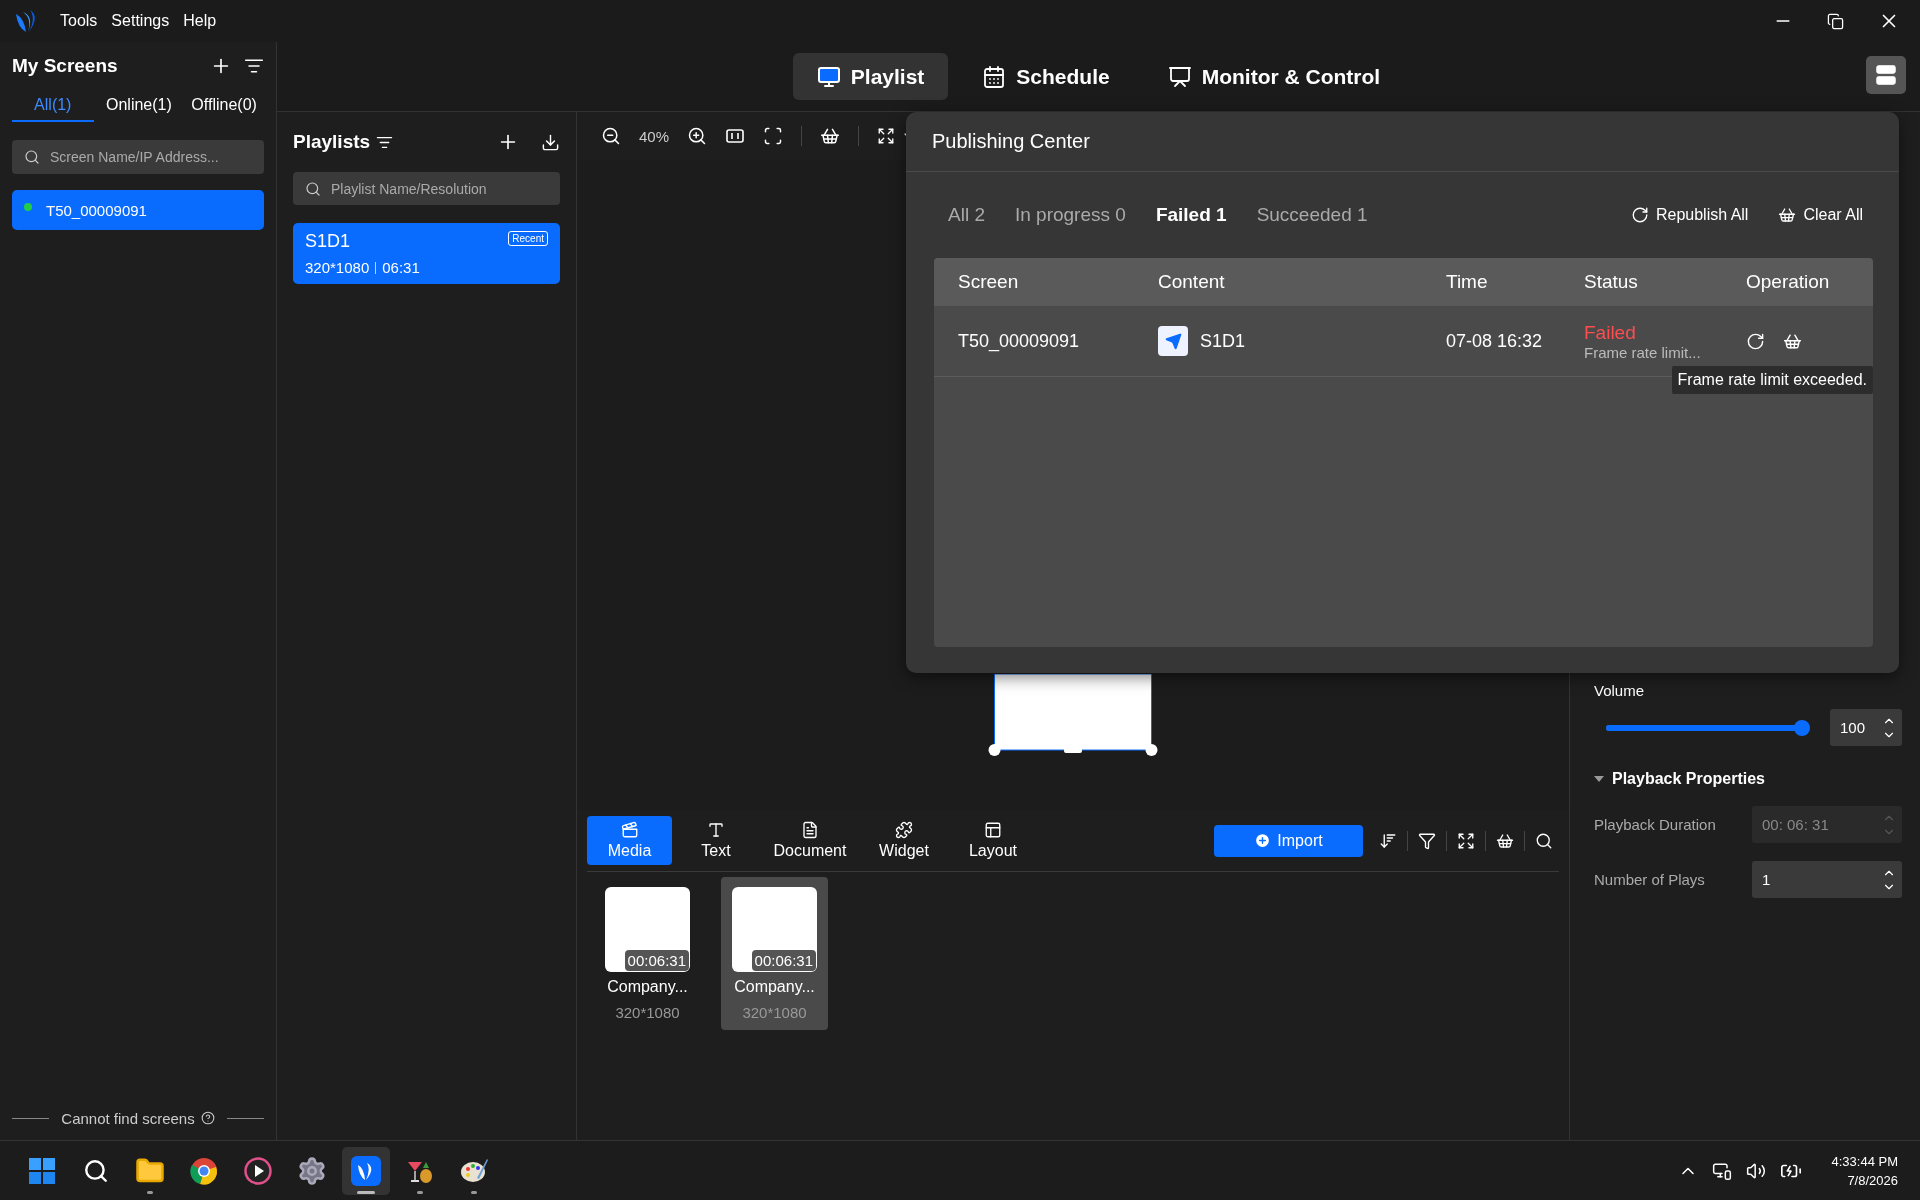 Image resolution: width=1920 pixels, height=1200 pixels. I want to click on playlist-name: S1D1, so click(328, 241).